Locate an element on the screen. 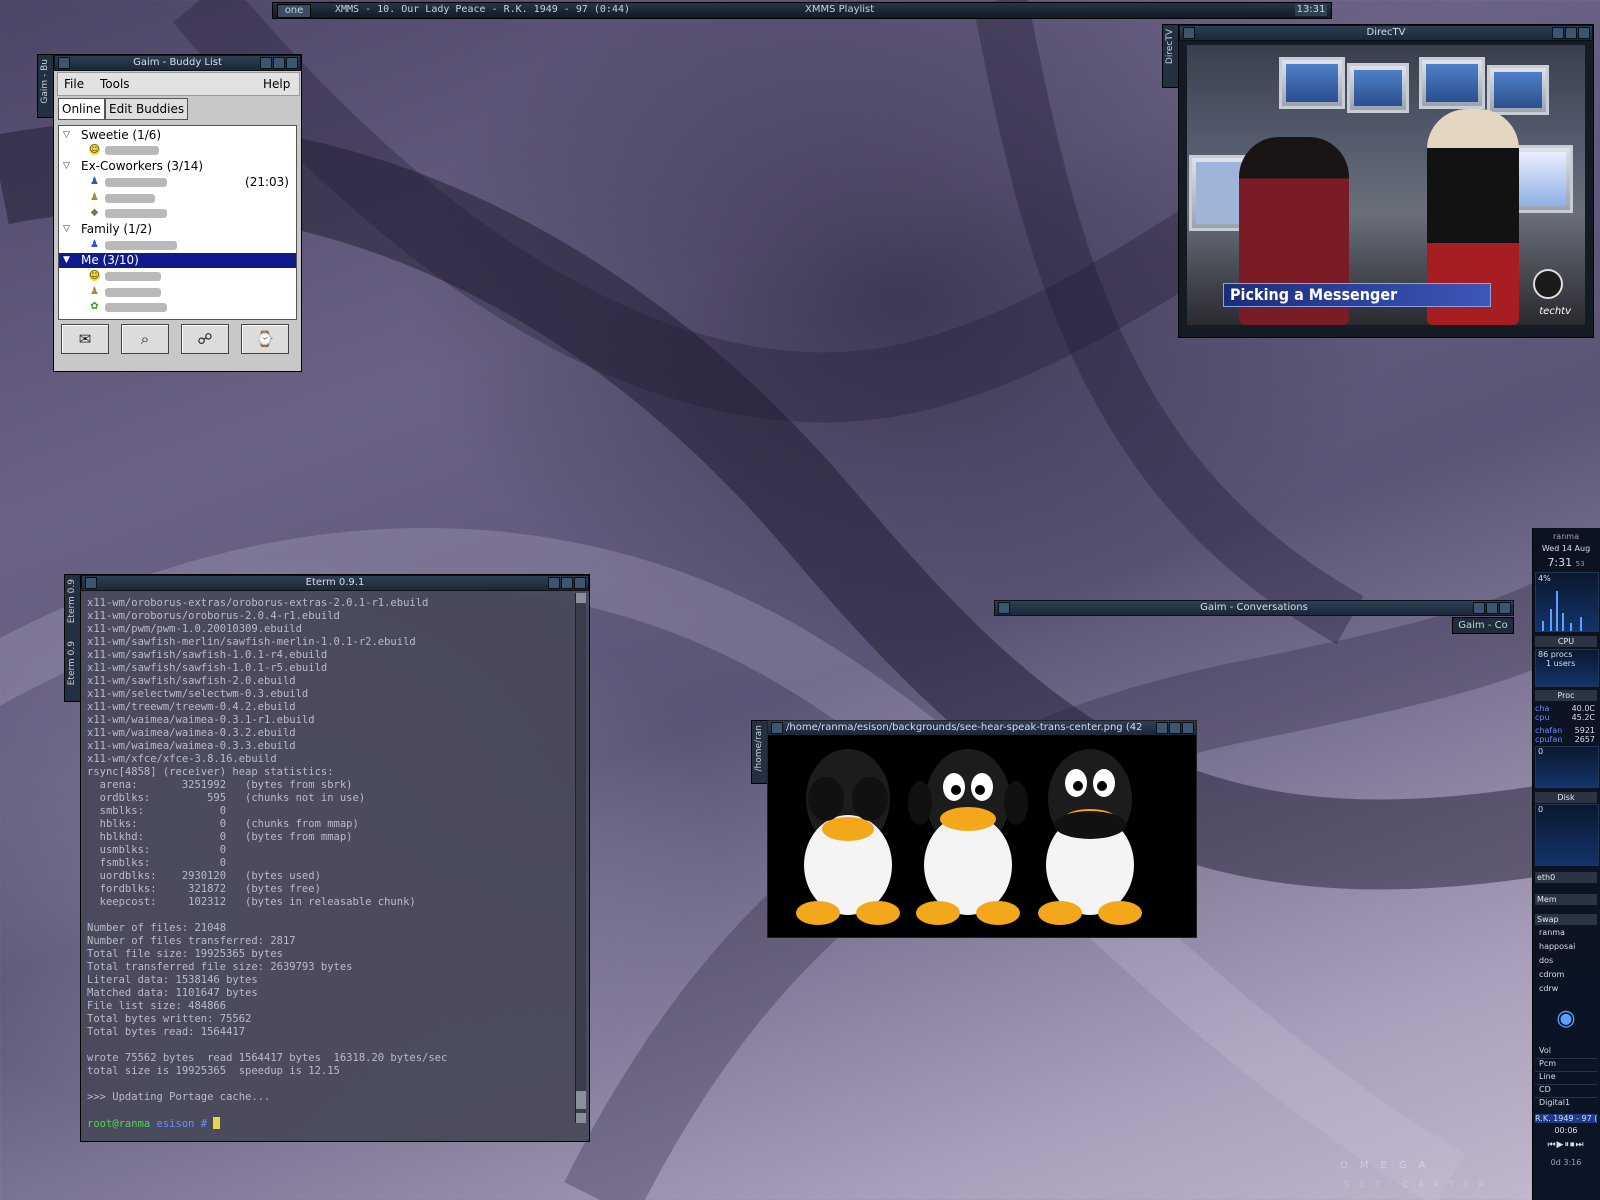 The height and width of the screenshot is (1200, 1600). terminal-prompt: root@ranma esison # is located at coordinates (322, 1124).